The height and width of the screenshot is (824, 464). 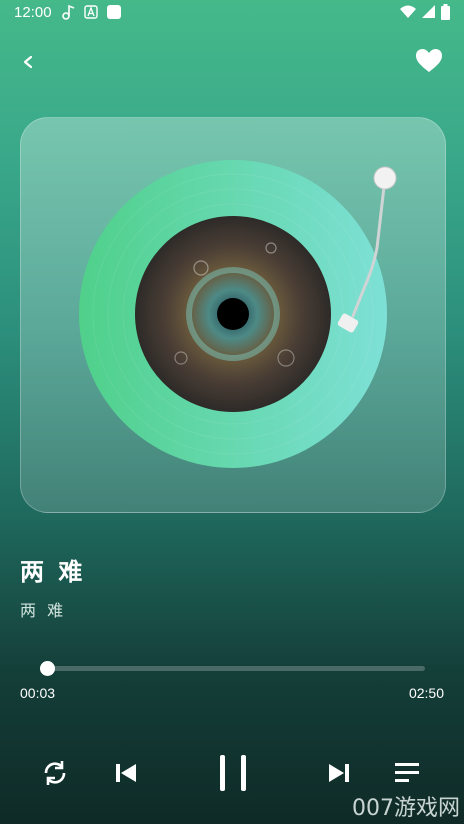 I want to click on next-button, so click(x=339, y=773).